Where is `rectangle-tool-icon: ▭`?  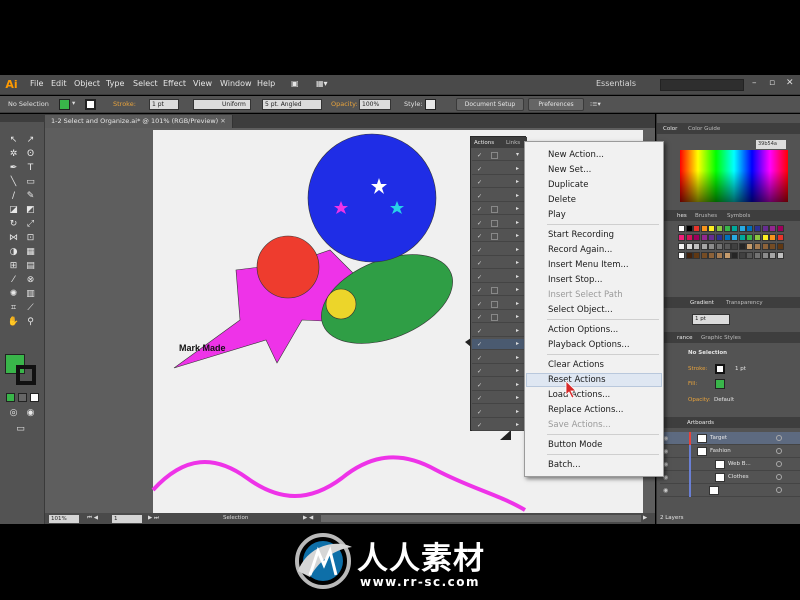 rectangle-tool-icon: ▭ is located at coordinates (30, 182).